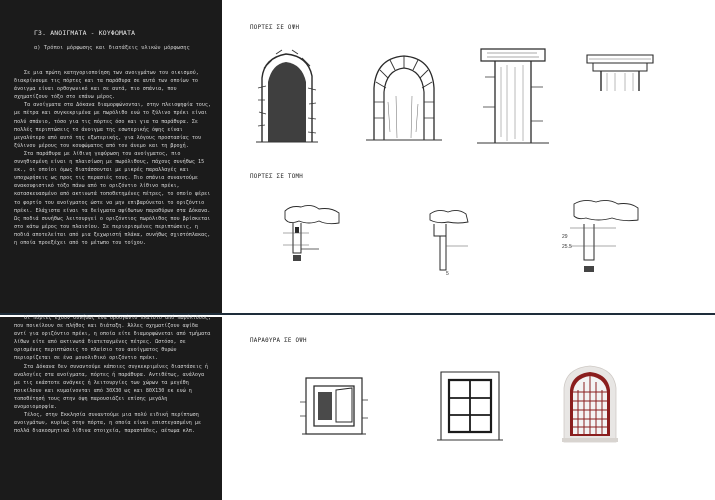  What do you see at coordinates (447, 273) in the screenshot?
I see `dimension-label: 5` at bounding box center [447, 273].